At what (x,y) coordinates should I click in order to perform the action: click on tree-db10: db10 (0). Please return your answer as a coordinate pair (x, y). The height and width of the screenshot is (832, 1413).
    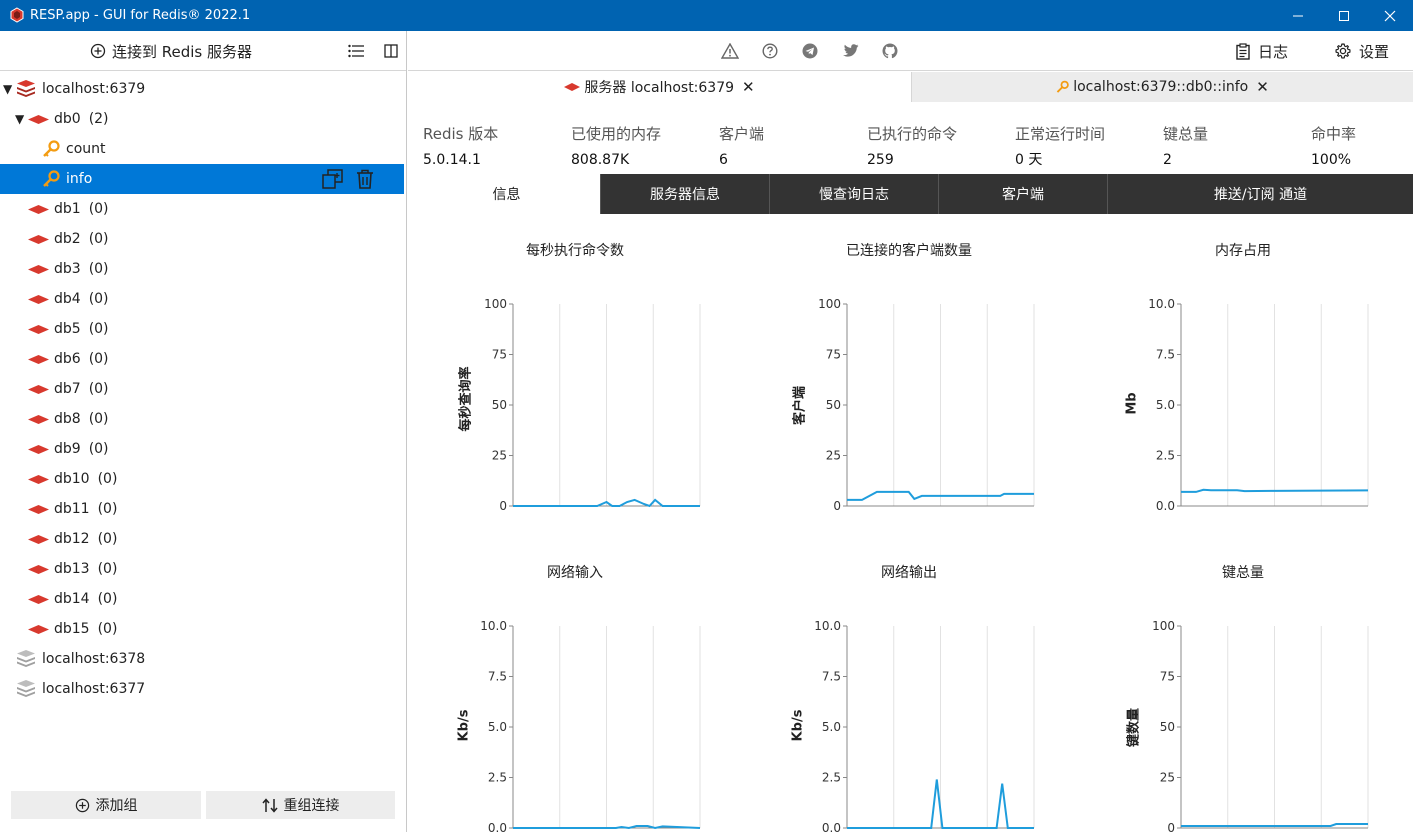
    Looking at the image, I should click on (203, 479).